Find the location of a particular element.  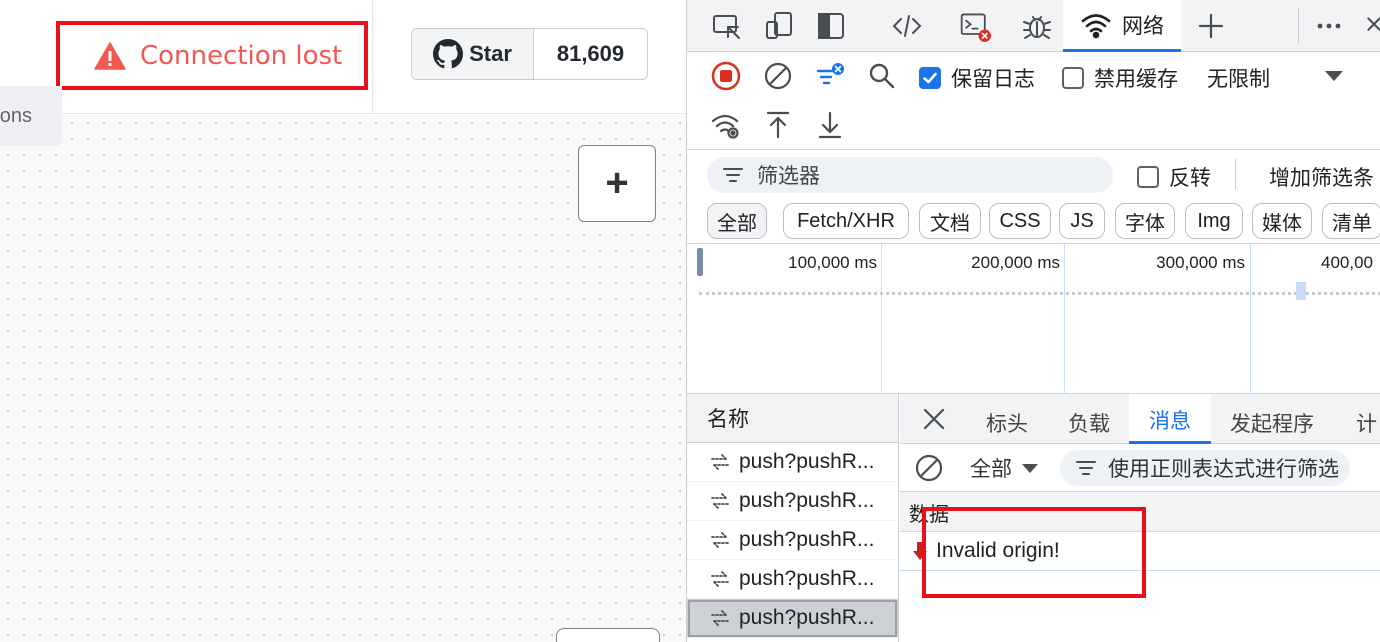

github-star-button: Star is located at coordinates (473, 54).